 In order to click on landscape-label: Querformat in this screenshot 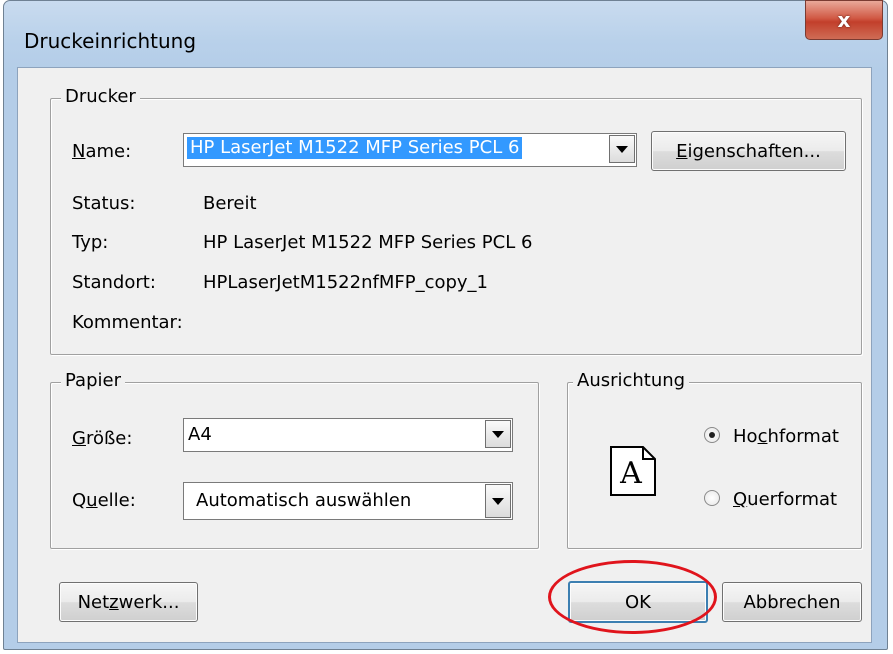, I will do `click(785, 499)`.